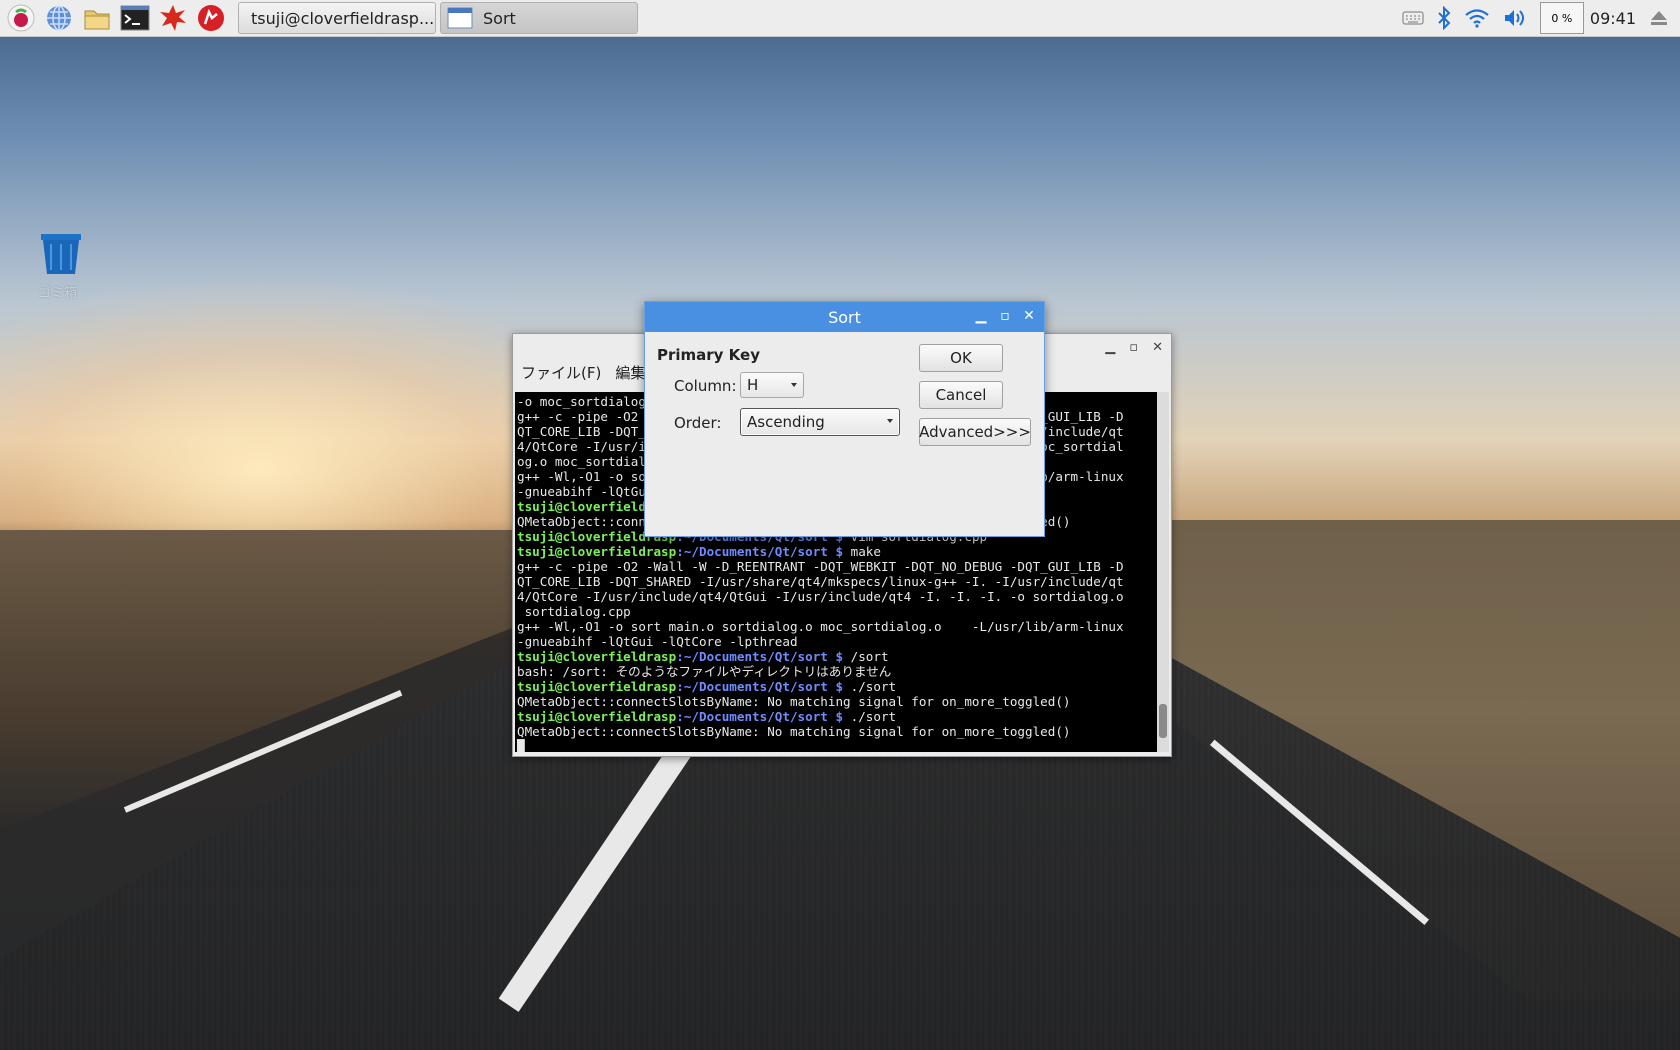 This screenshot has width=1680, height=1050. I want to click on keyboard-icon, so click(1413, 18).